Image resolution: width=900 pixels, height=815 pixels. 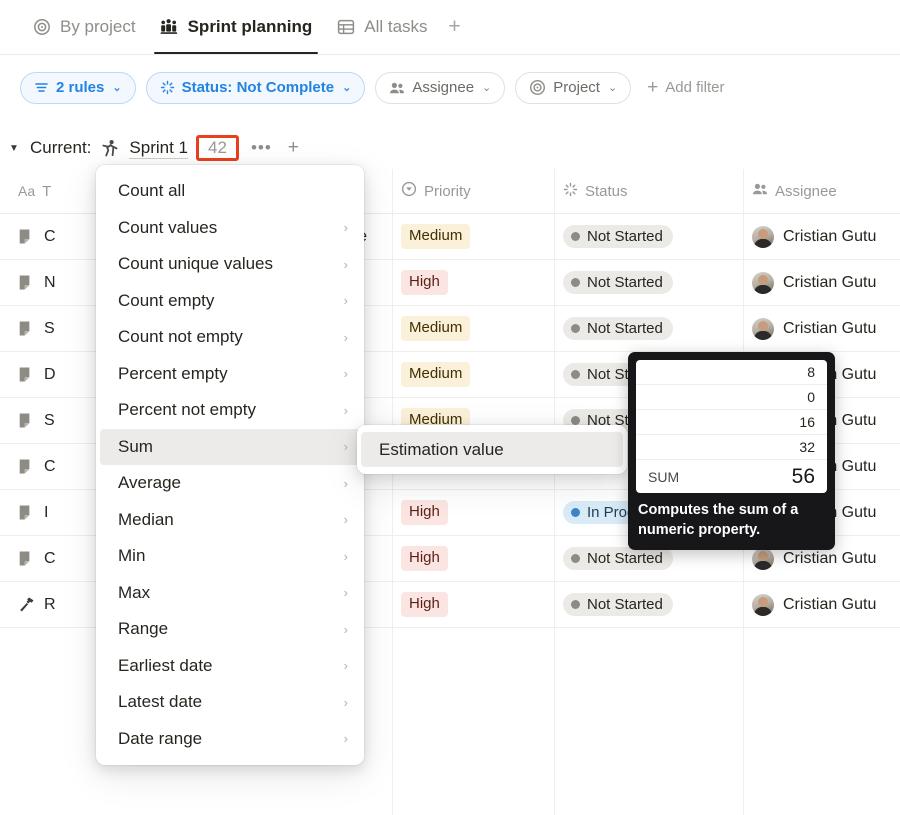 I want to click on menu-item-label: Count all, so click(x=152, y=191).